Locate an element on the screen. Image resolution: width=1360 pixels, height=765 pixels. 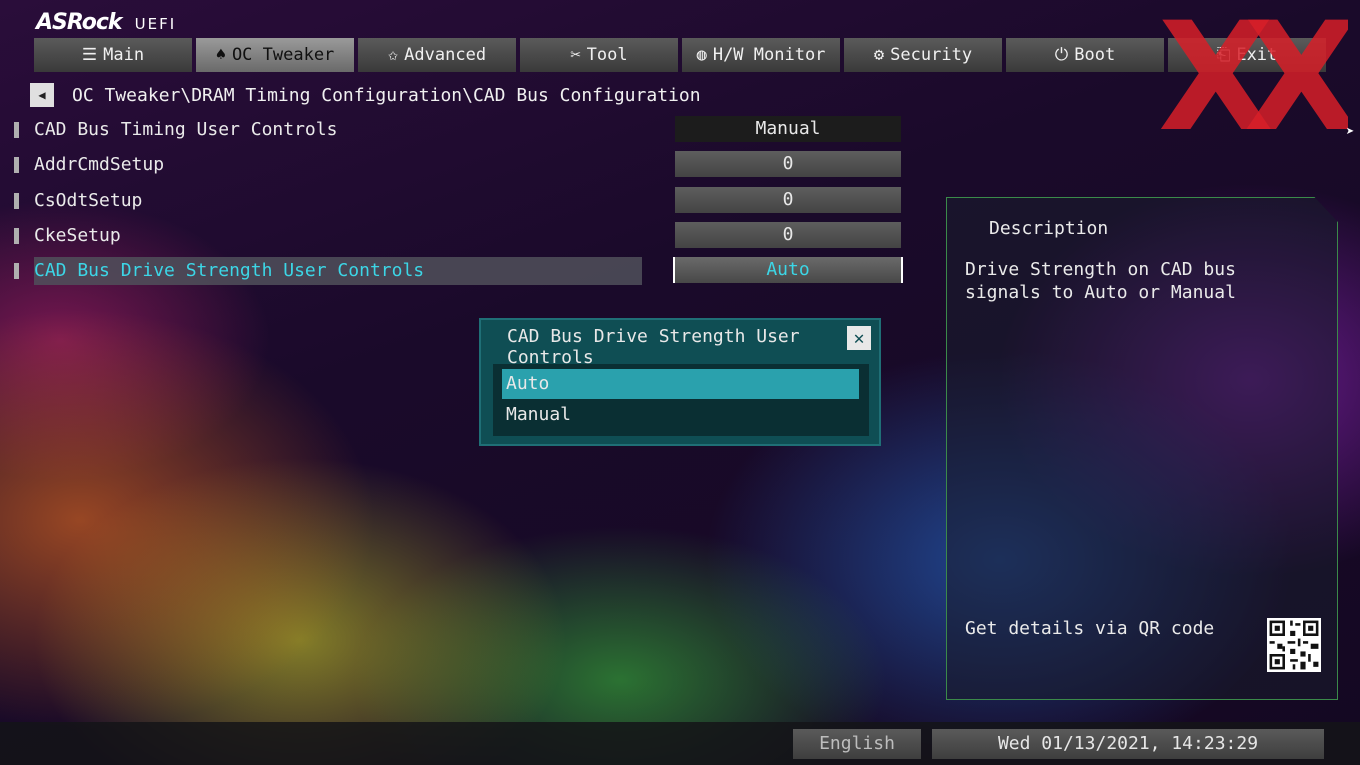
setting-value: Auto is located at coordinates (788, 270).